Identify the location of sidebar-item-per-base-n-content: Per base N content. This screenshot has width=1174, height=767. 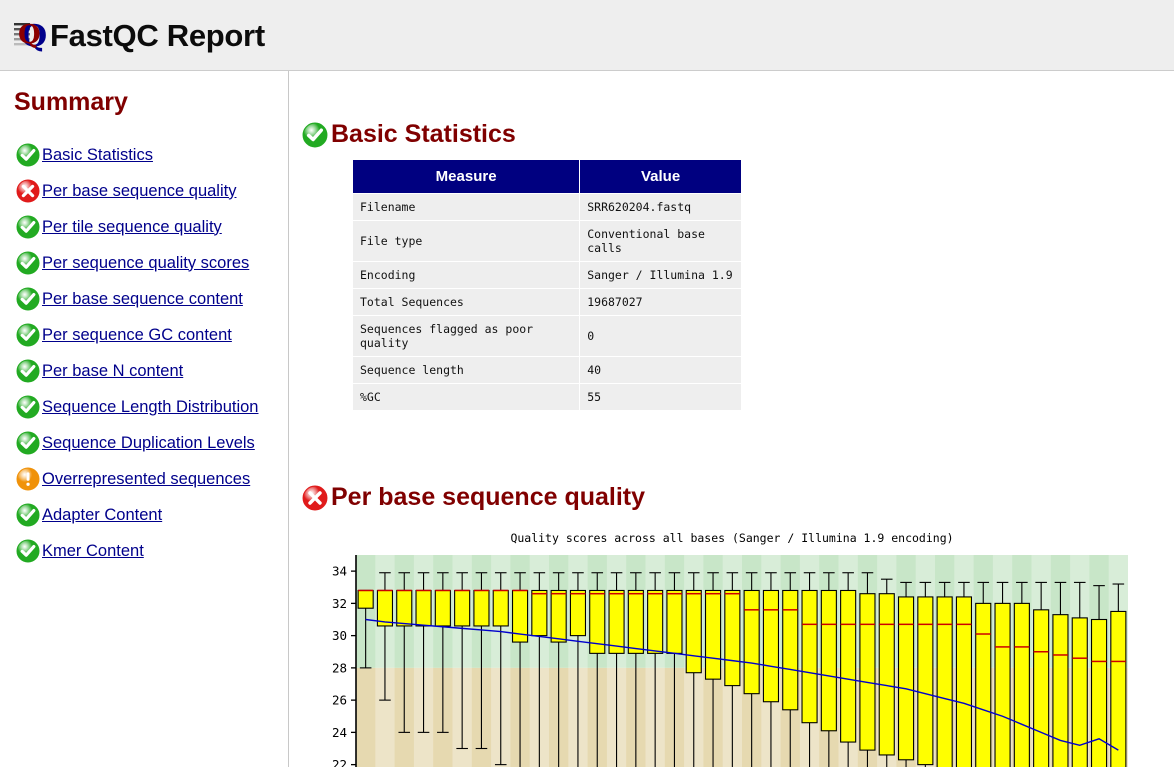
(144, 371).